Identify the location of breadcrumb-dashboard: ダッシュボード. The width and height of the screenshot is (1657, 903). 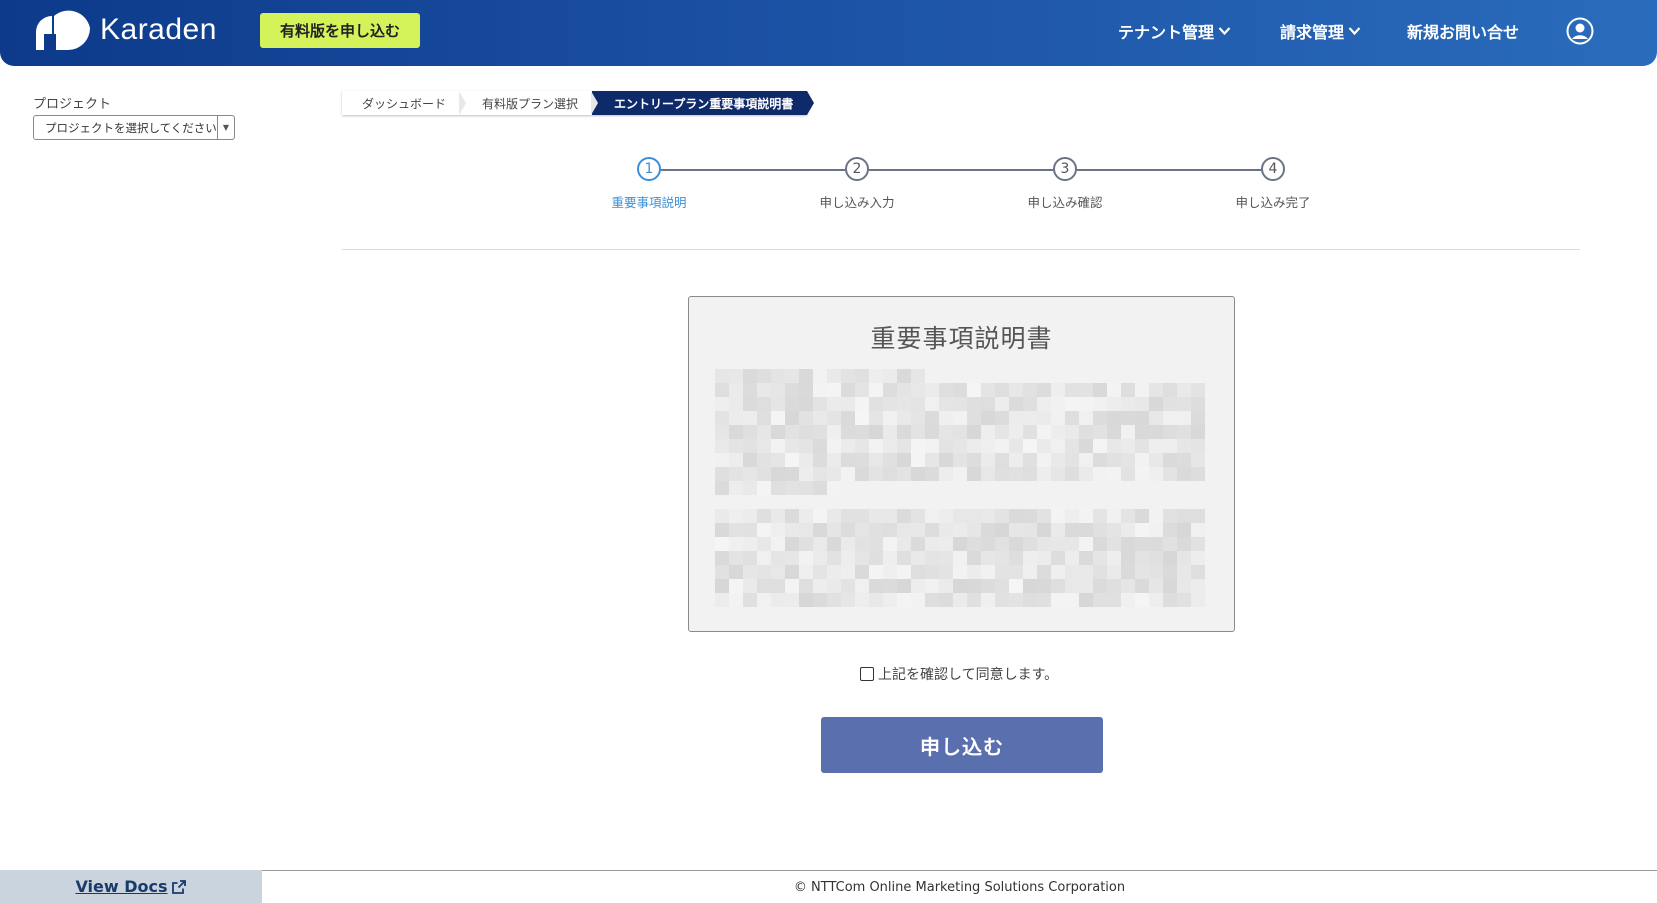
(404, 103).